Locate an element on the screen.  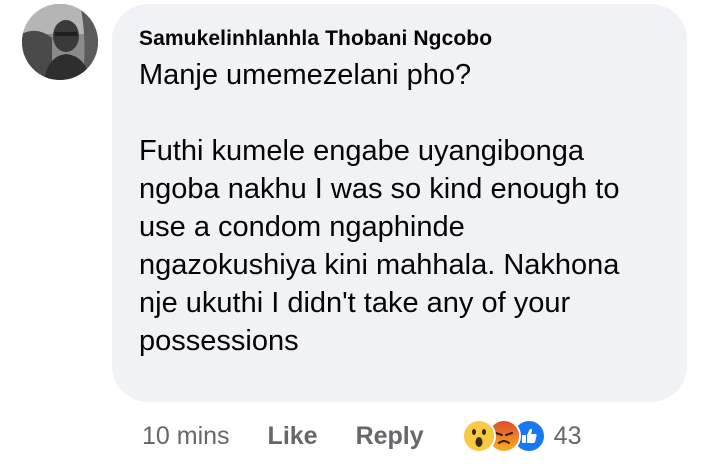
reply-button: Reply is located at coordinates (390, 436).